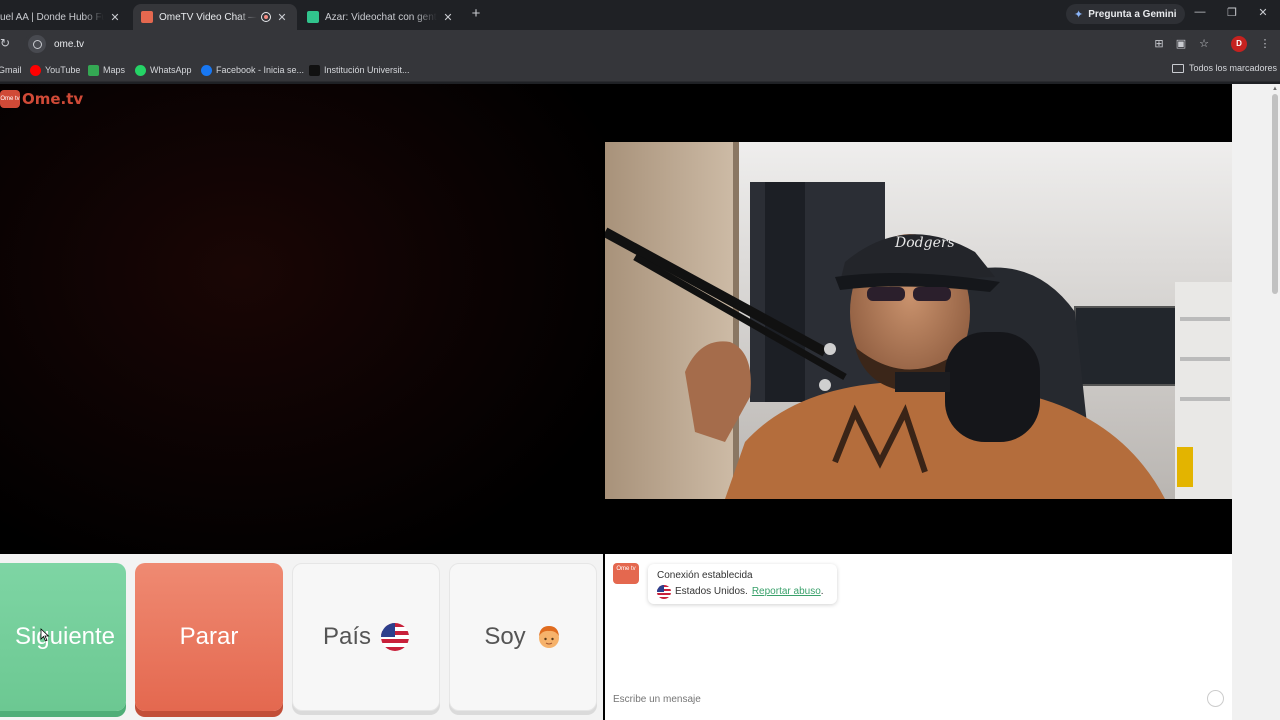 This screenshot has height=720, width=1280. Describe the element at coordinates (314, 70) in the screenshot. I see `institution-icon` at that location.